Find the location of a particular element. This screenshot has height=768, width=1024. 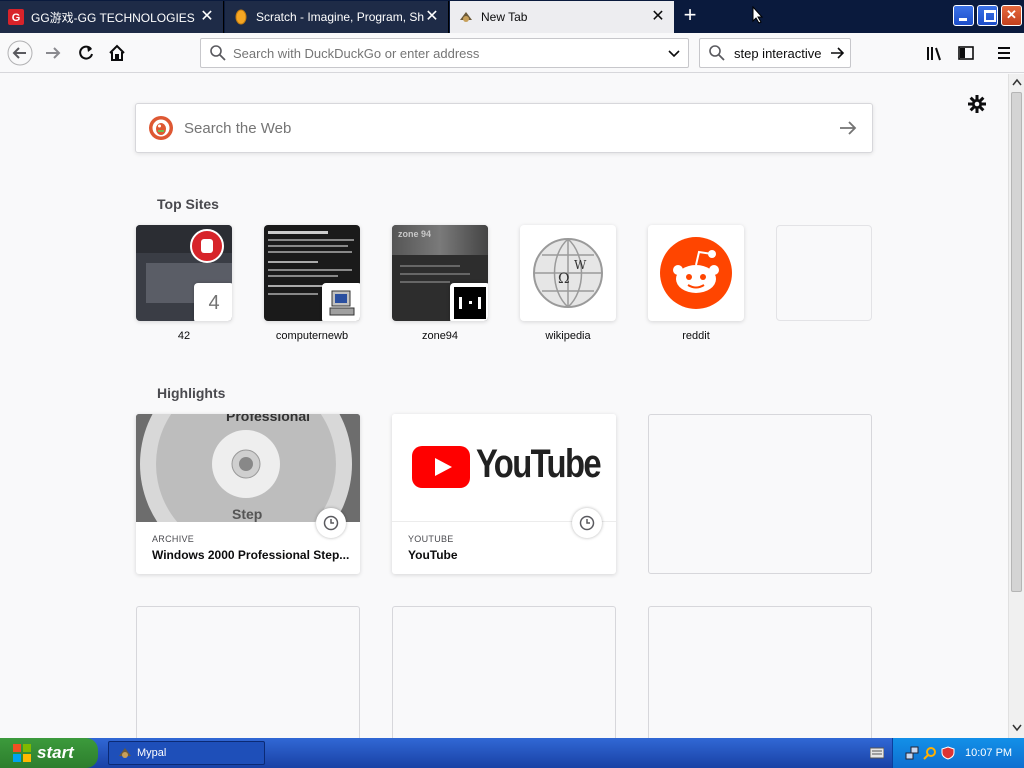

tab-title: New Tab is located at coordinates (504, 17).